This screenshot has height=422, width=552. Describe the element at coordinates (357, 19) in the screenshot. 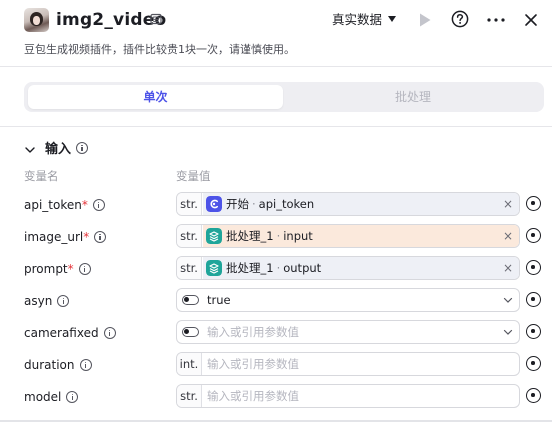

I see `run-mode-label: 真实数据` at that location.